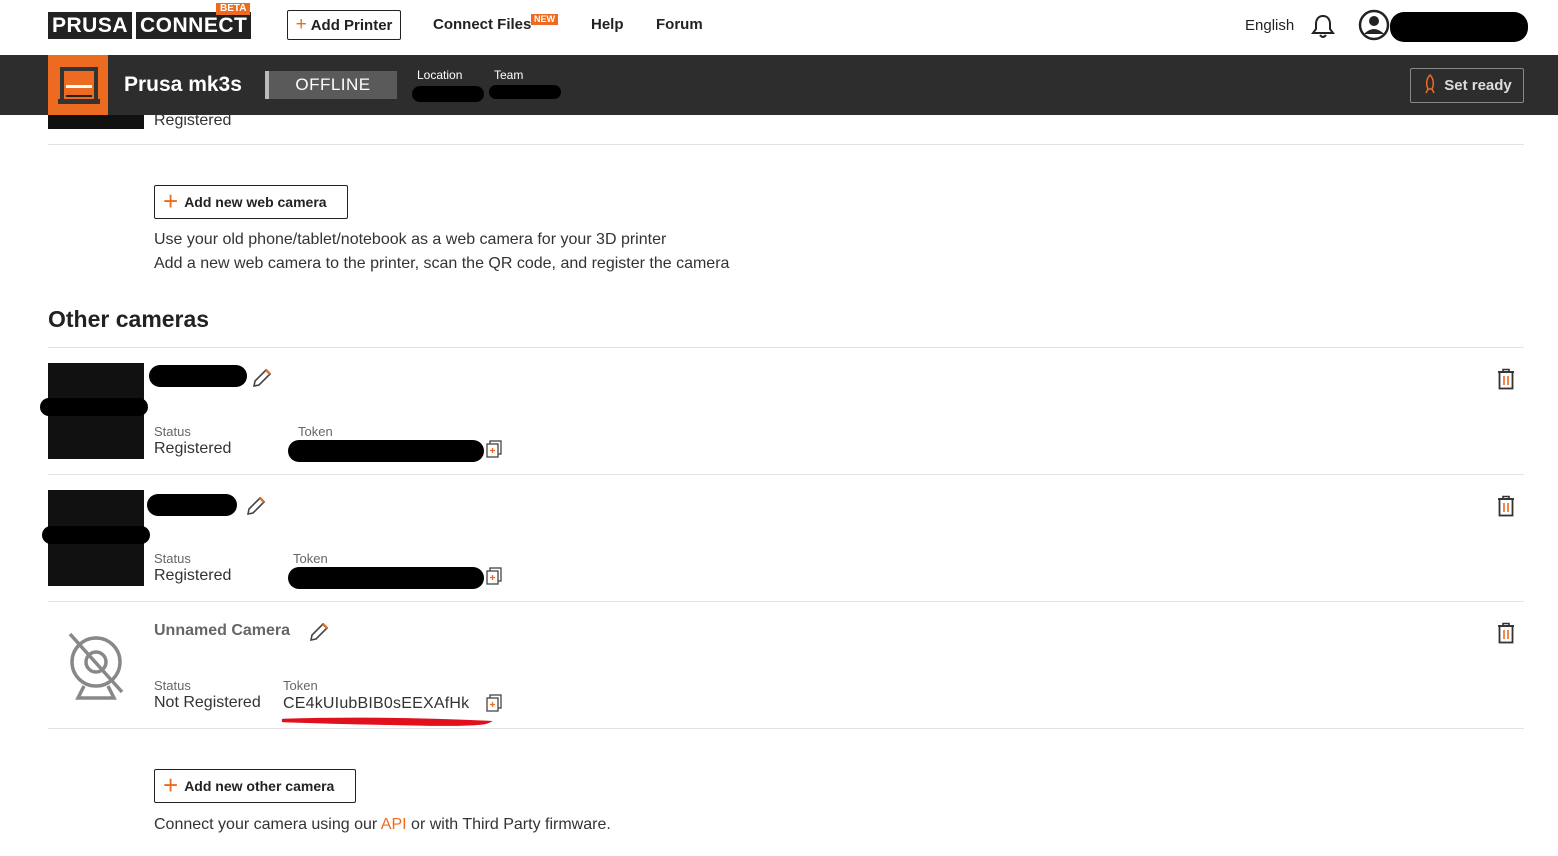  What do you see at coordinates (1478, 85) in the screenshot?
I see `set-ready-label: Set ready` at bounding box center [1478, 85].